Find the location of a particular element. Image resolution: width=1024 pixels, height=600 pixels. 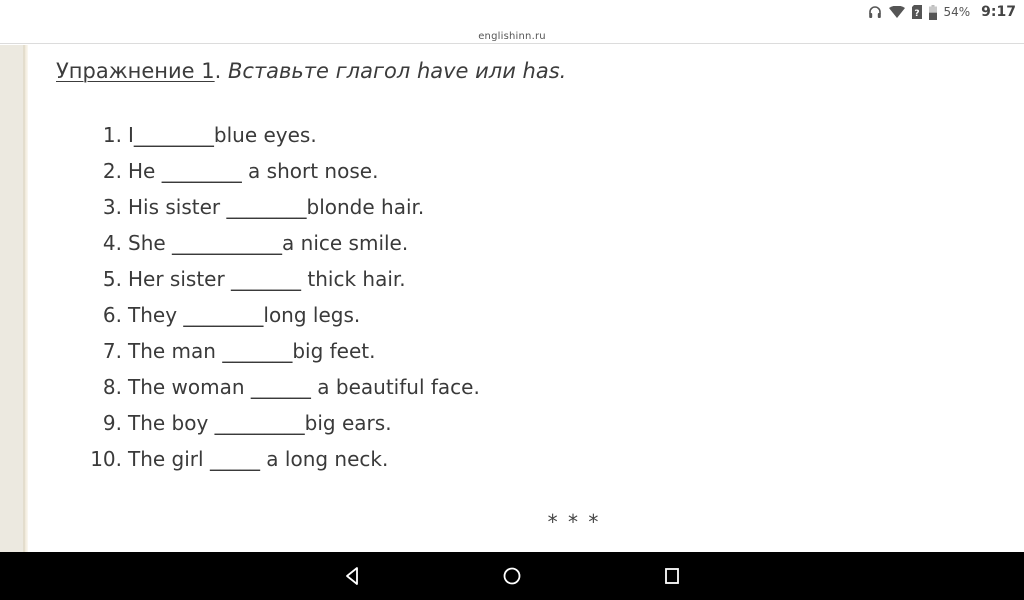

sentence-number: 5. is located at coordinates (112, 279).